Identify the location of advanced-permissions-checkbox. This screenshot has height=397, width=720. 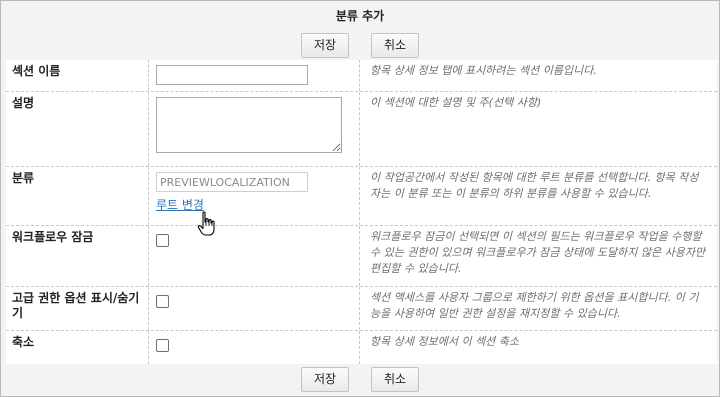
(162, 301).